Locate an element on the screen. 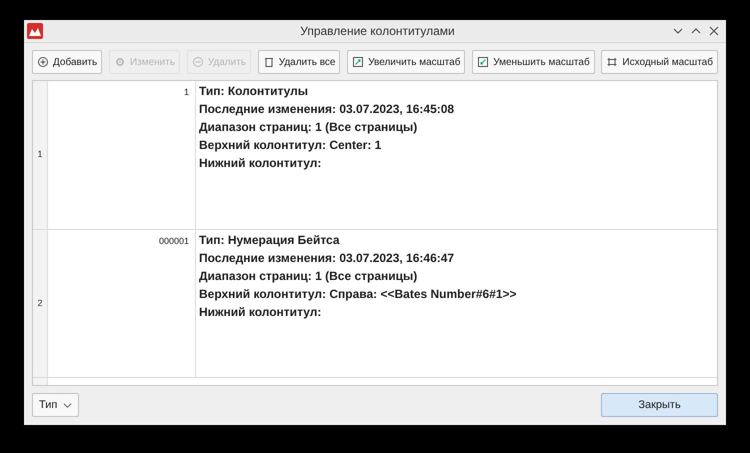 Image resolution: width=750 pixels, height=453 pixels. info-line: Последние изменения: 03.07.2023, 16:46:47 is located at coordinates (326, 258).